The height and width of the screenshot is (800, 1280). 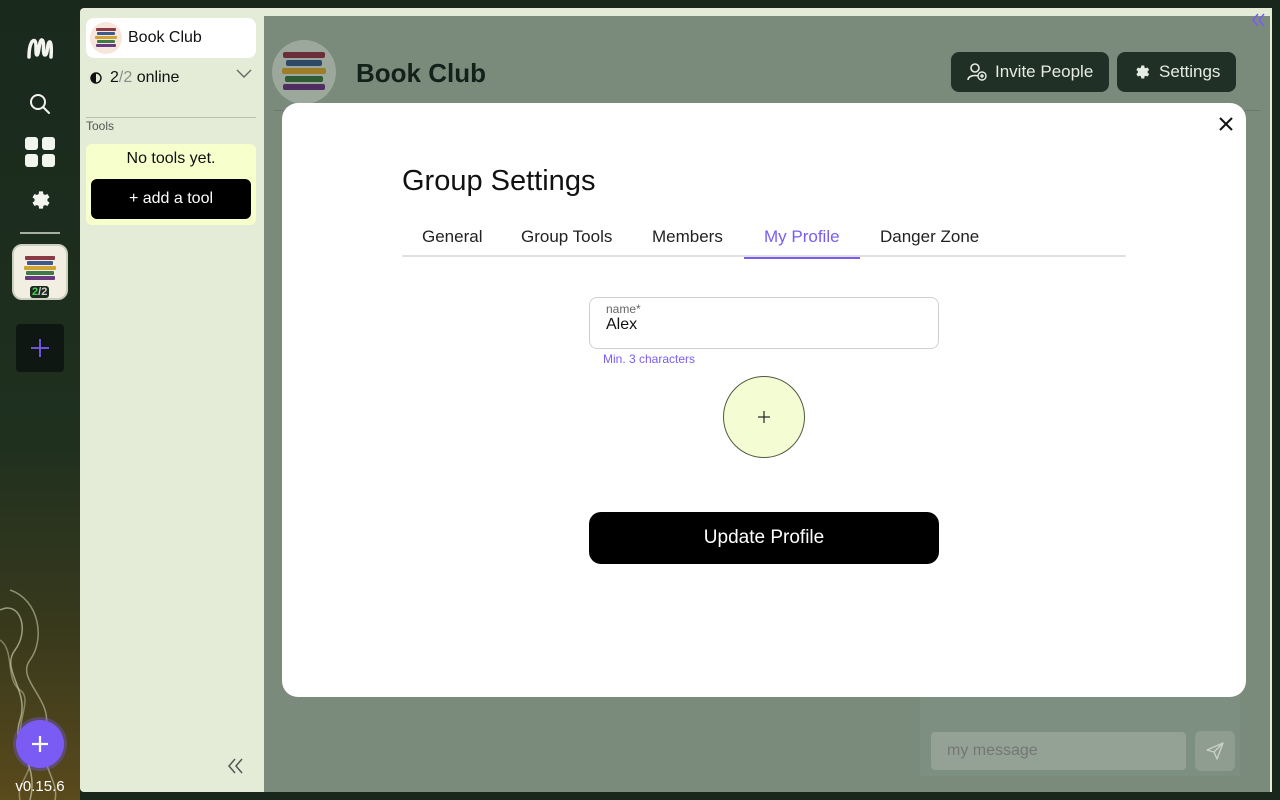 I want to click on tools-panel: No tools yet. + add a tool, so click(x=171, y=184).